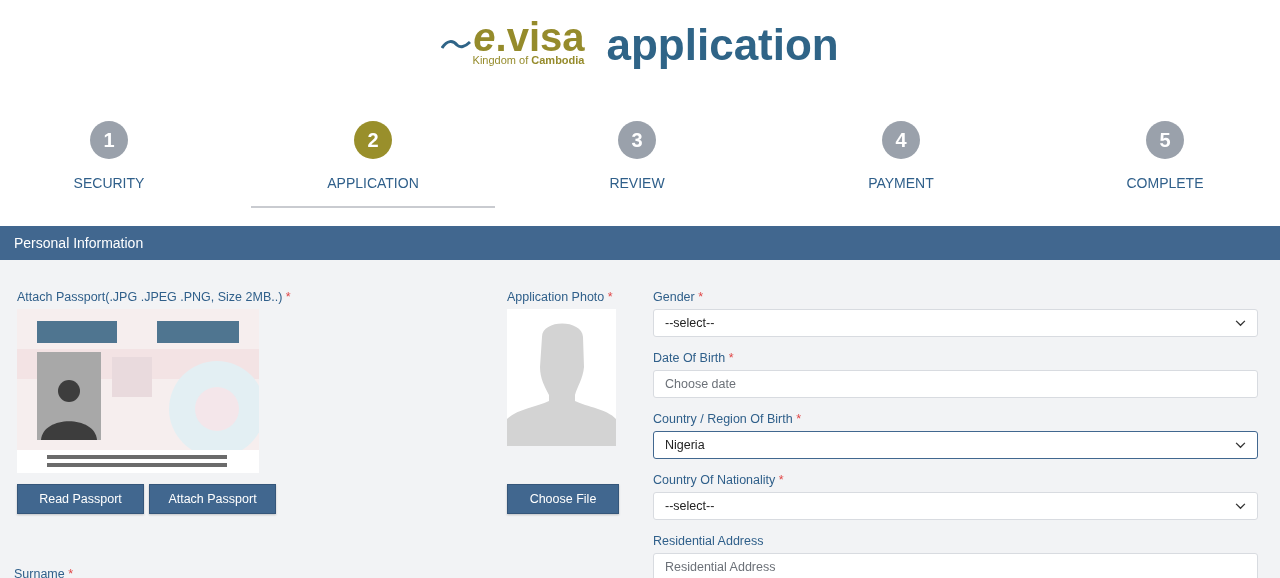 This screenshot has width=1280, height=578. Describe the element at coordinates (901, 183) in the screenshot. I see `step-label: PAYMENT` at that location.